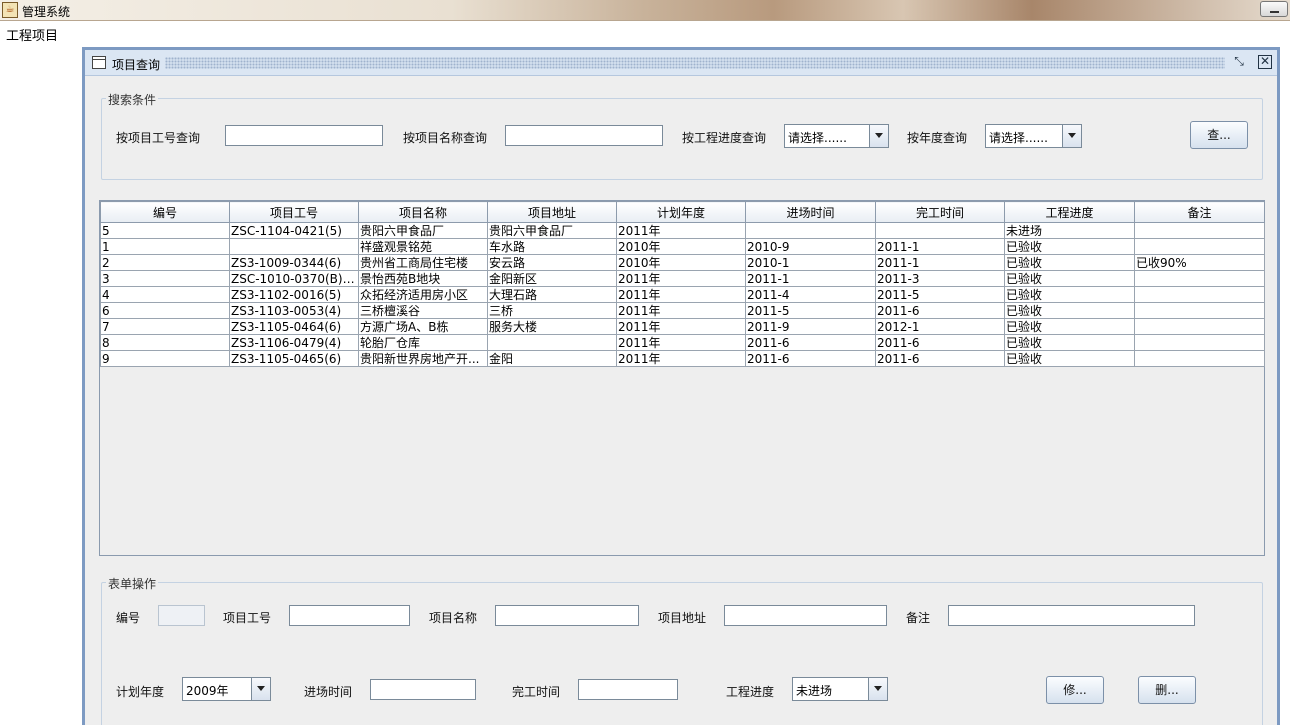 This screenshot has height=725, width=1290. I want to click on table-cell: ZS3-1105-0464(6), so click(294, 326).